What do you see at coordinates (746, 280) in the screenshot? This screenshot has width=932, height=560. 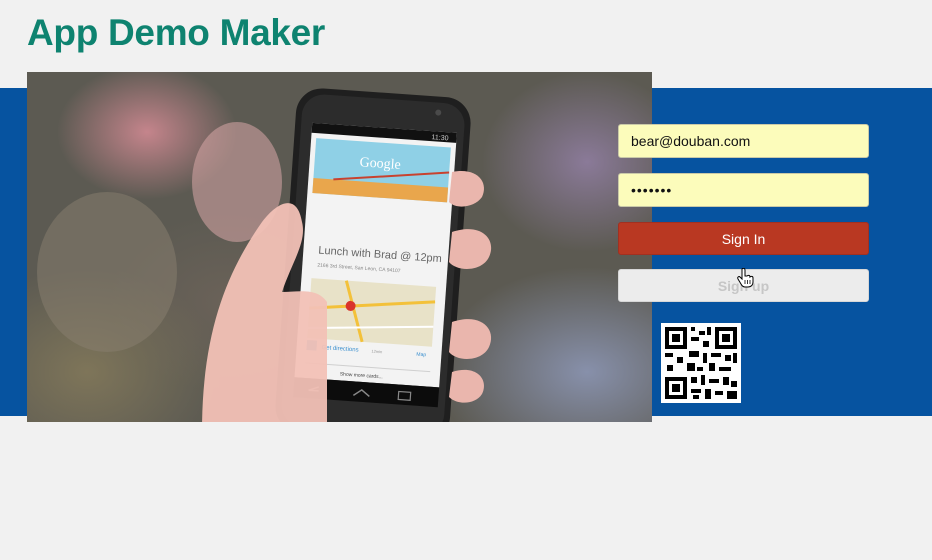 I see `hand-pointer-icon` at bounding box center [746, 280].